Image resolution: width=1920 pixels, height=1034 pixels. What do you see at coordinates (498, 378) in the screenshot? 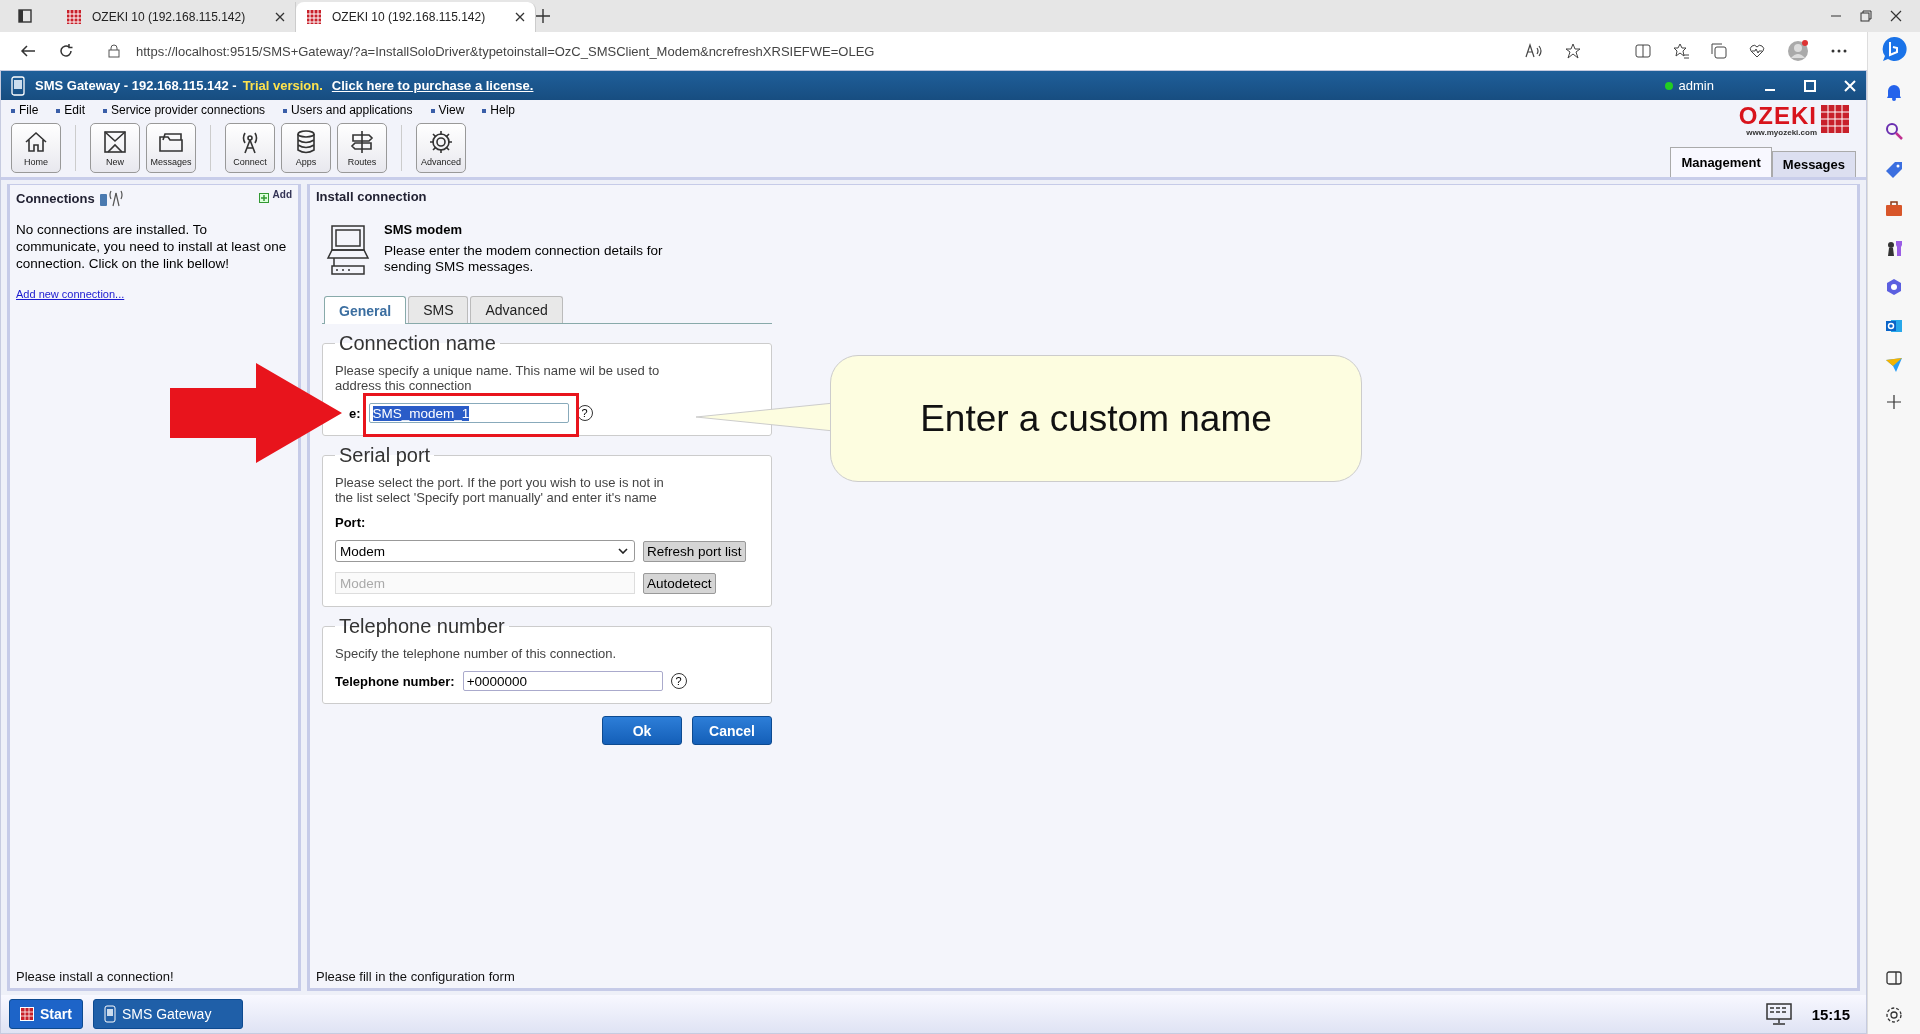
I see `hint-text: Please specify a unique name. This name wil be used to address this connection` at bounding box center [498, 378].